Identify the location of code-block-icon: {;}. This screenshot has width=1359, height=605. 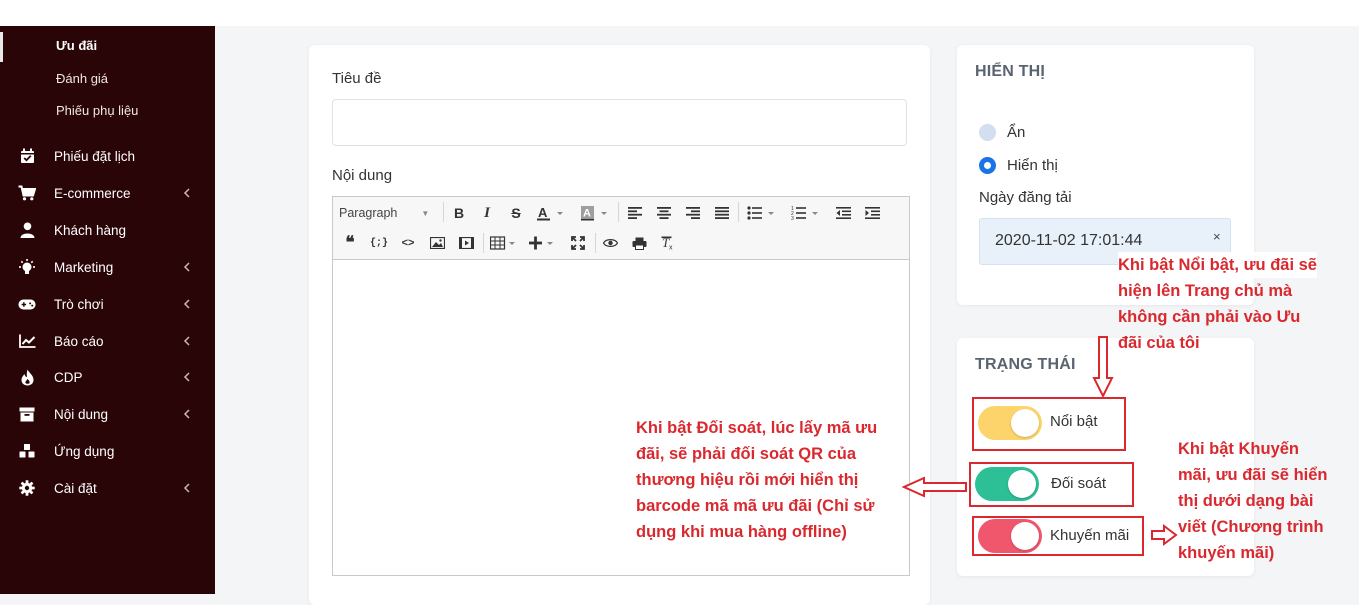
(379, 243).